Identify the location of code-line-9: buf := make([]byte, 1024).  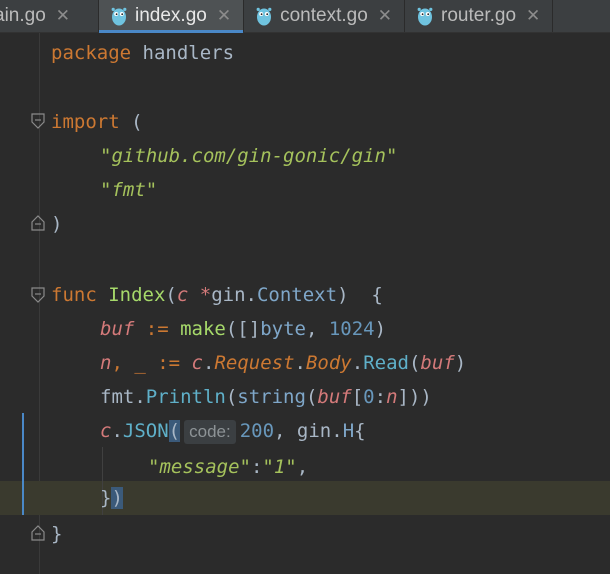
(243, 329).